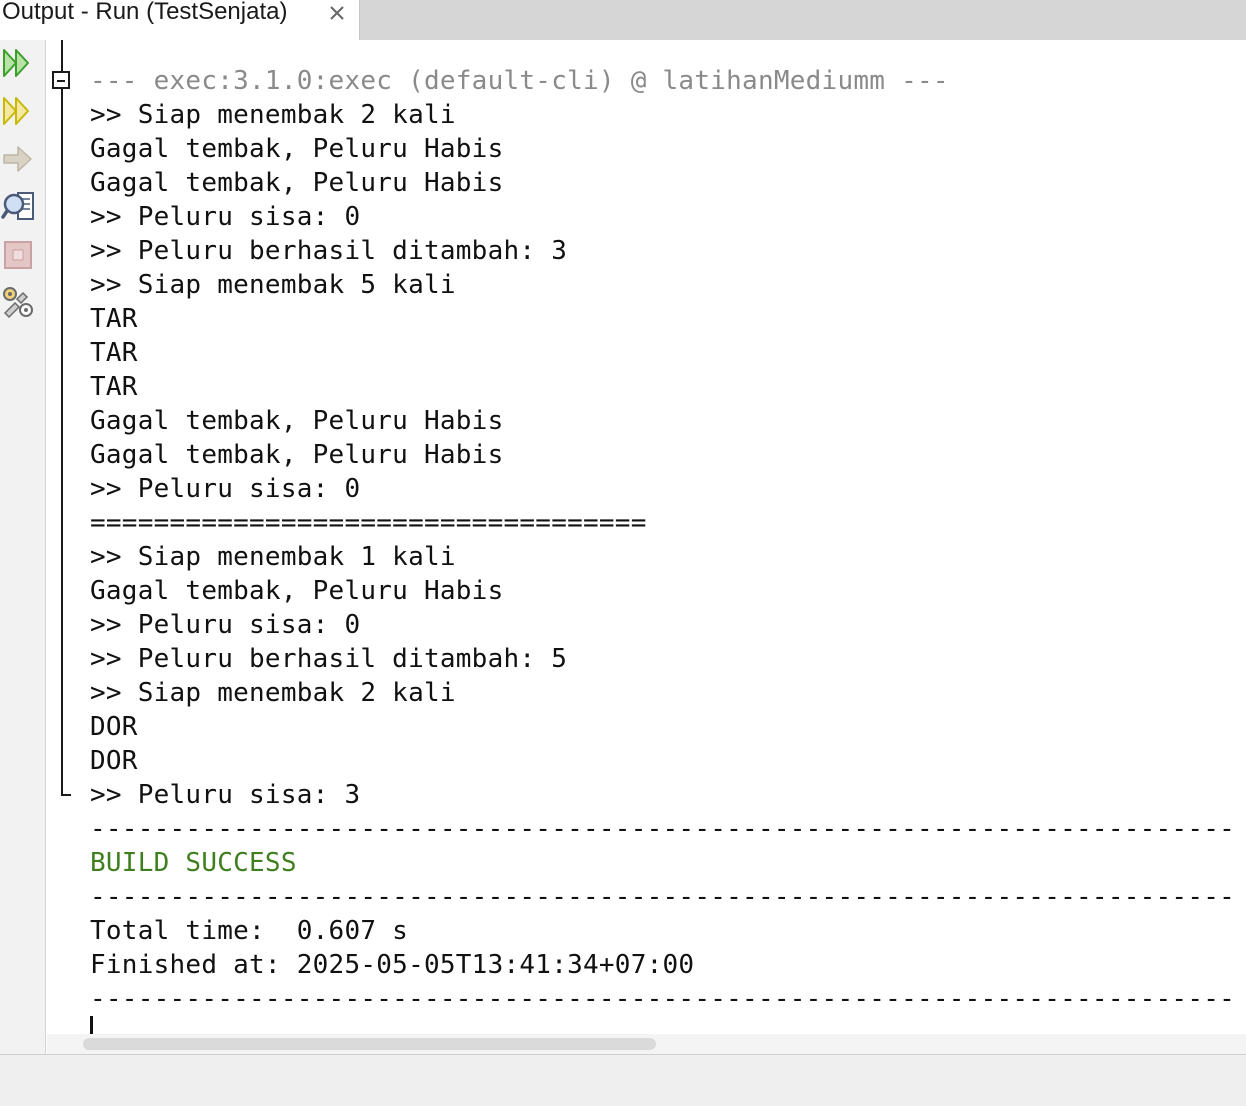 This screenshot has width=1246, height=1106. Describe the element at coordinates (337, 13) in the screenshot. I see `close-icon` at that location.